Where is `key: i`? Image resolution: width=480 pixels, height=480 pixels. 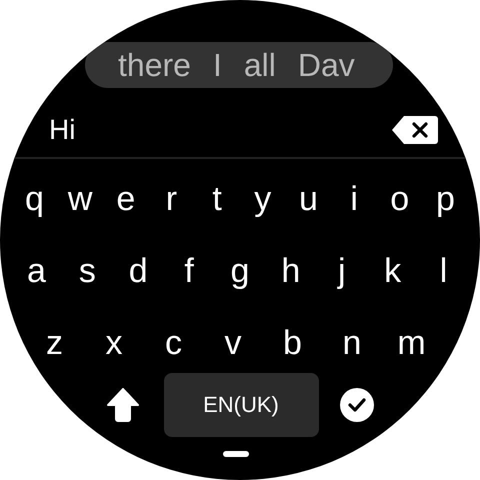 key: i is located at coordinates (354, 199).